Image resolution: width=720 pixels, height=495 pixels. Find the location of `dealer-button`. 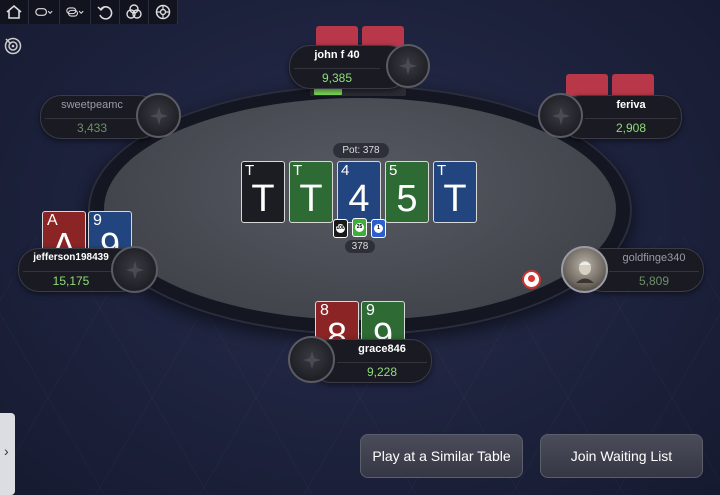

dealer-button is located at coordinates (531, 279).